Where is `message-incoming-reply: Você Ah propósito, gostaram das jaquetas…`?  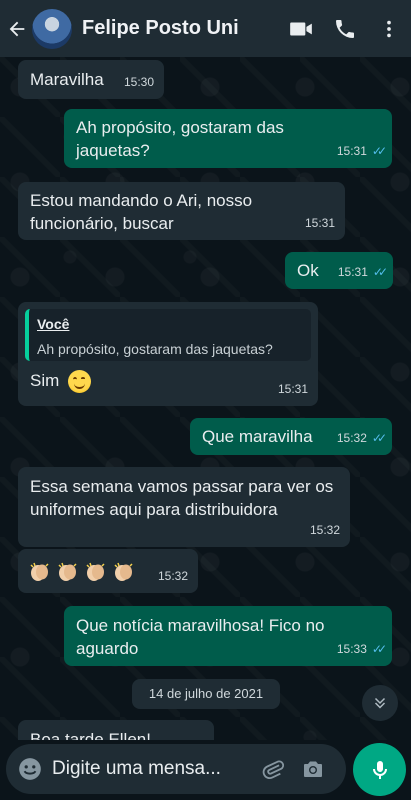 message-incoming-reply: Você Ah propósito, gostaram das jaquetas… is located at coordinates (168, 354).